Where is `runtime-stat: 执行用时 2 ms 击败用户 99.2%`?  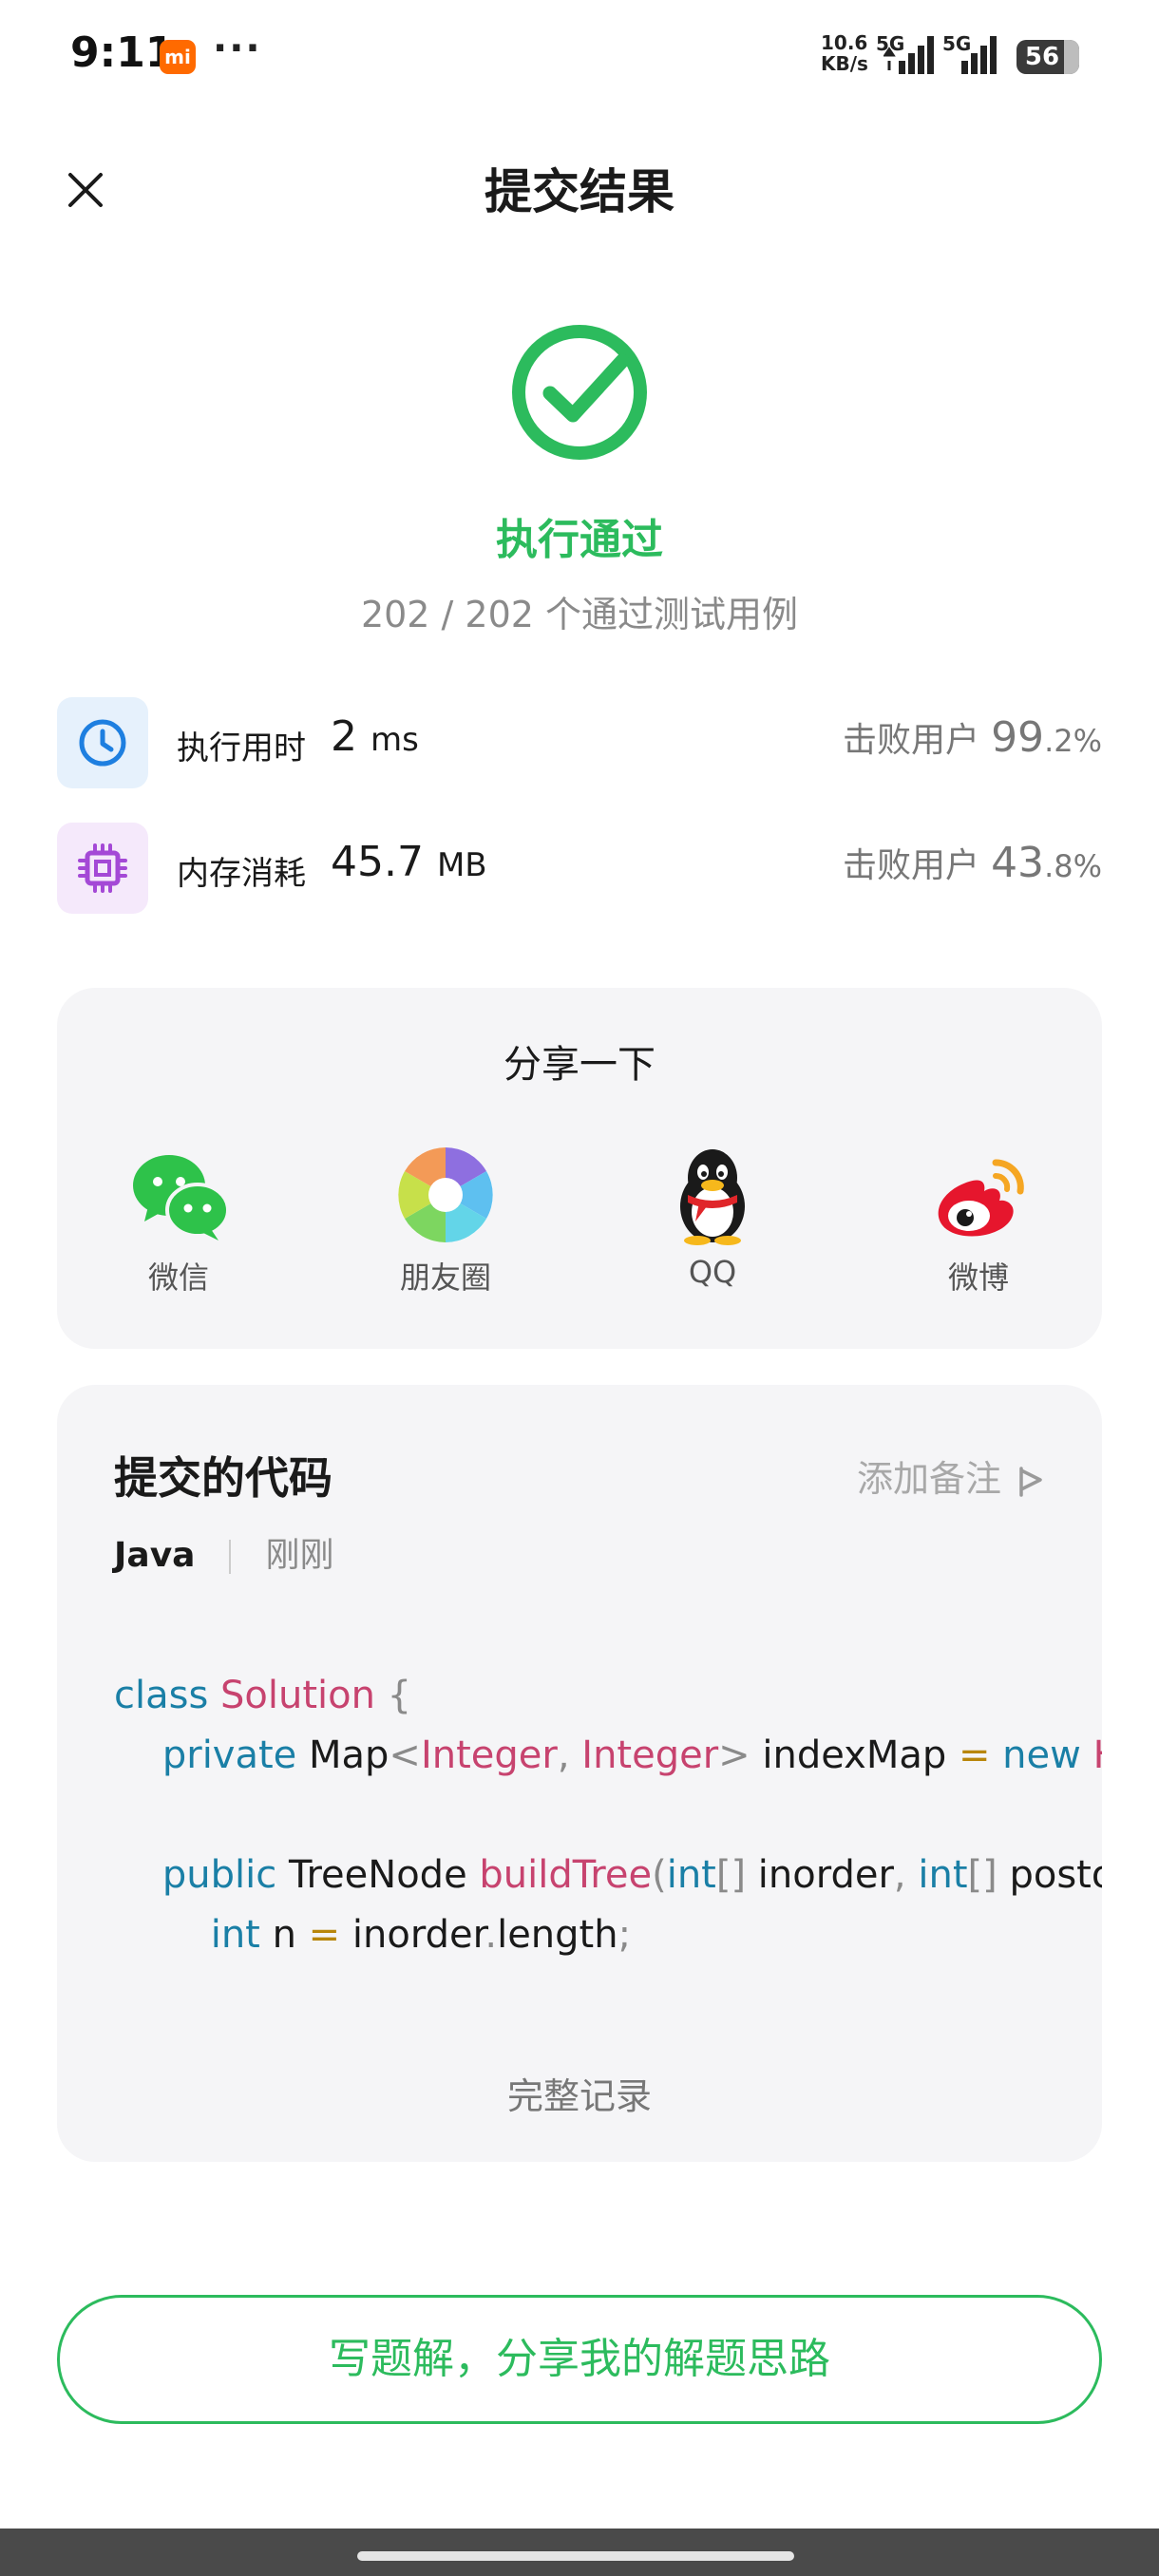
runtime-stat: 执行用时 2 ms 击败用户 99.2% is located at coordinates (579, 742).